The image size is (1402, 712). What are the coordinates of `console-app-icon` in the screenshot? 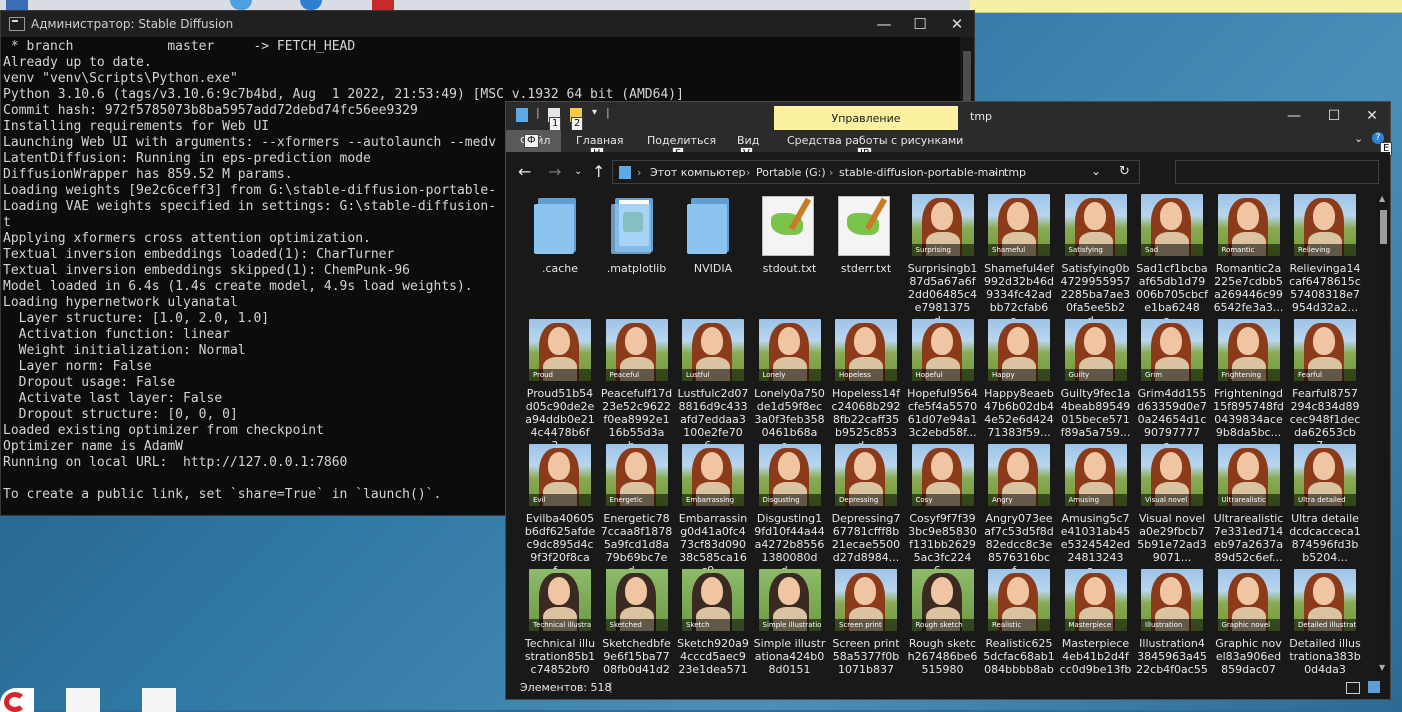 It's located at (17, 24).